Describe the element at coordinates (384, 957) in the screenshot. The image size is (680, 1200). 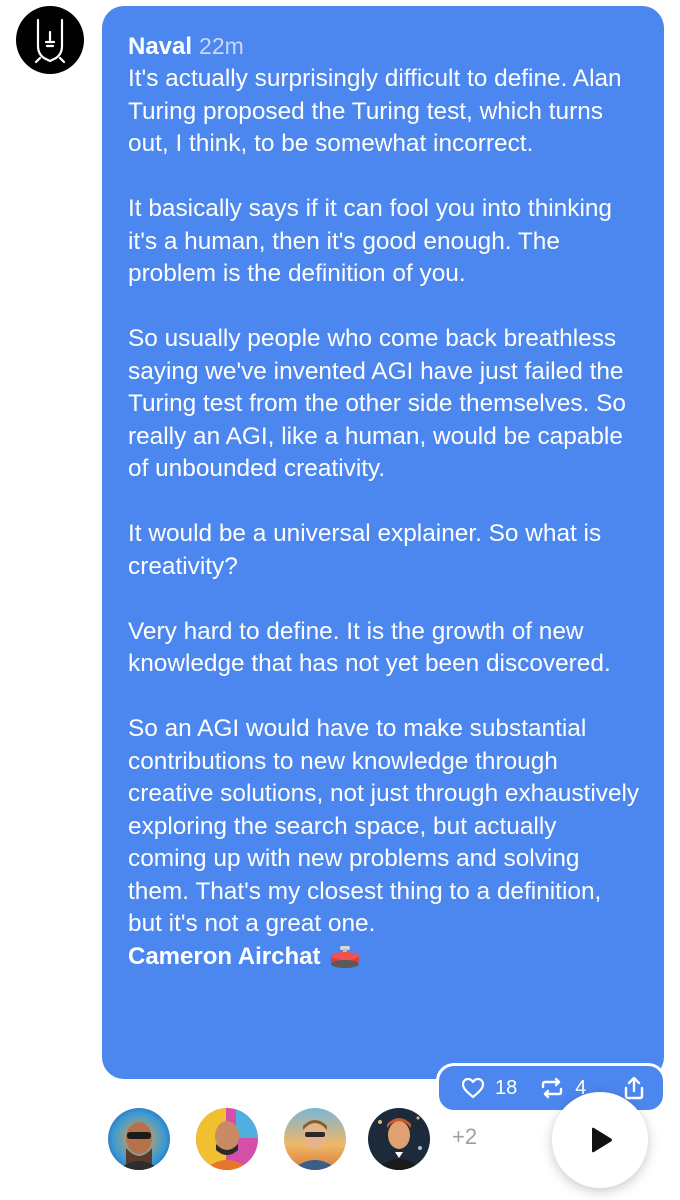
I see `footer-attribution: Cameron Airchat` at that location.